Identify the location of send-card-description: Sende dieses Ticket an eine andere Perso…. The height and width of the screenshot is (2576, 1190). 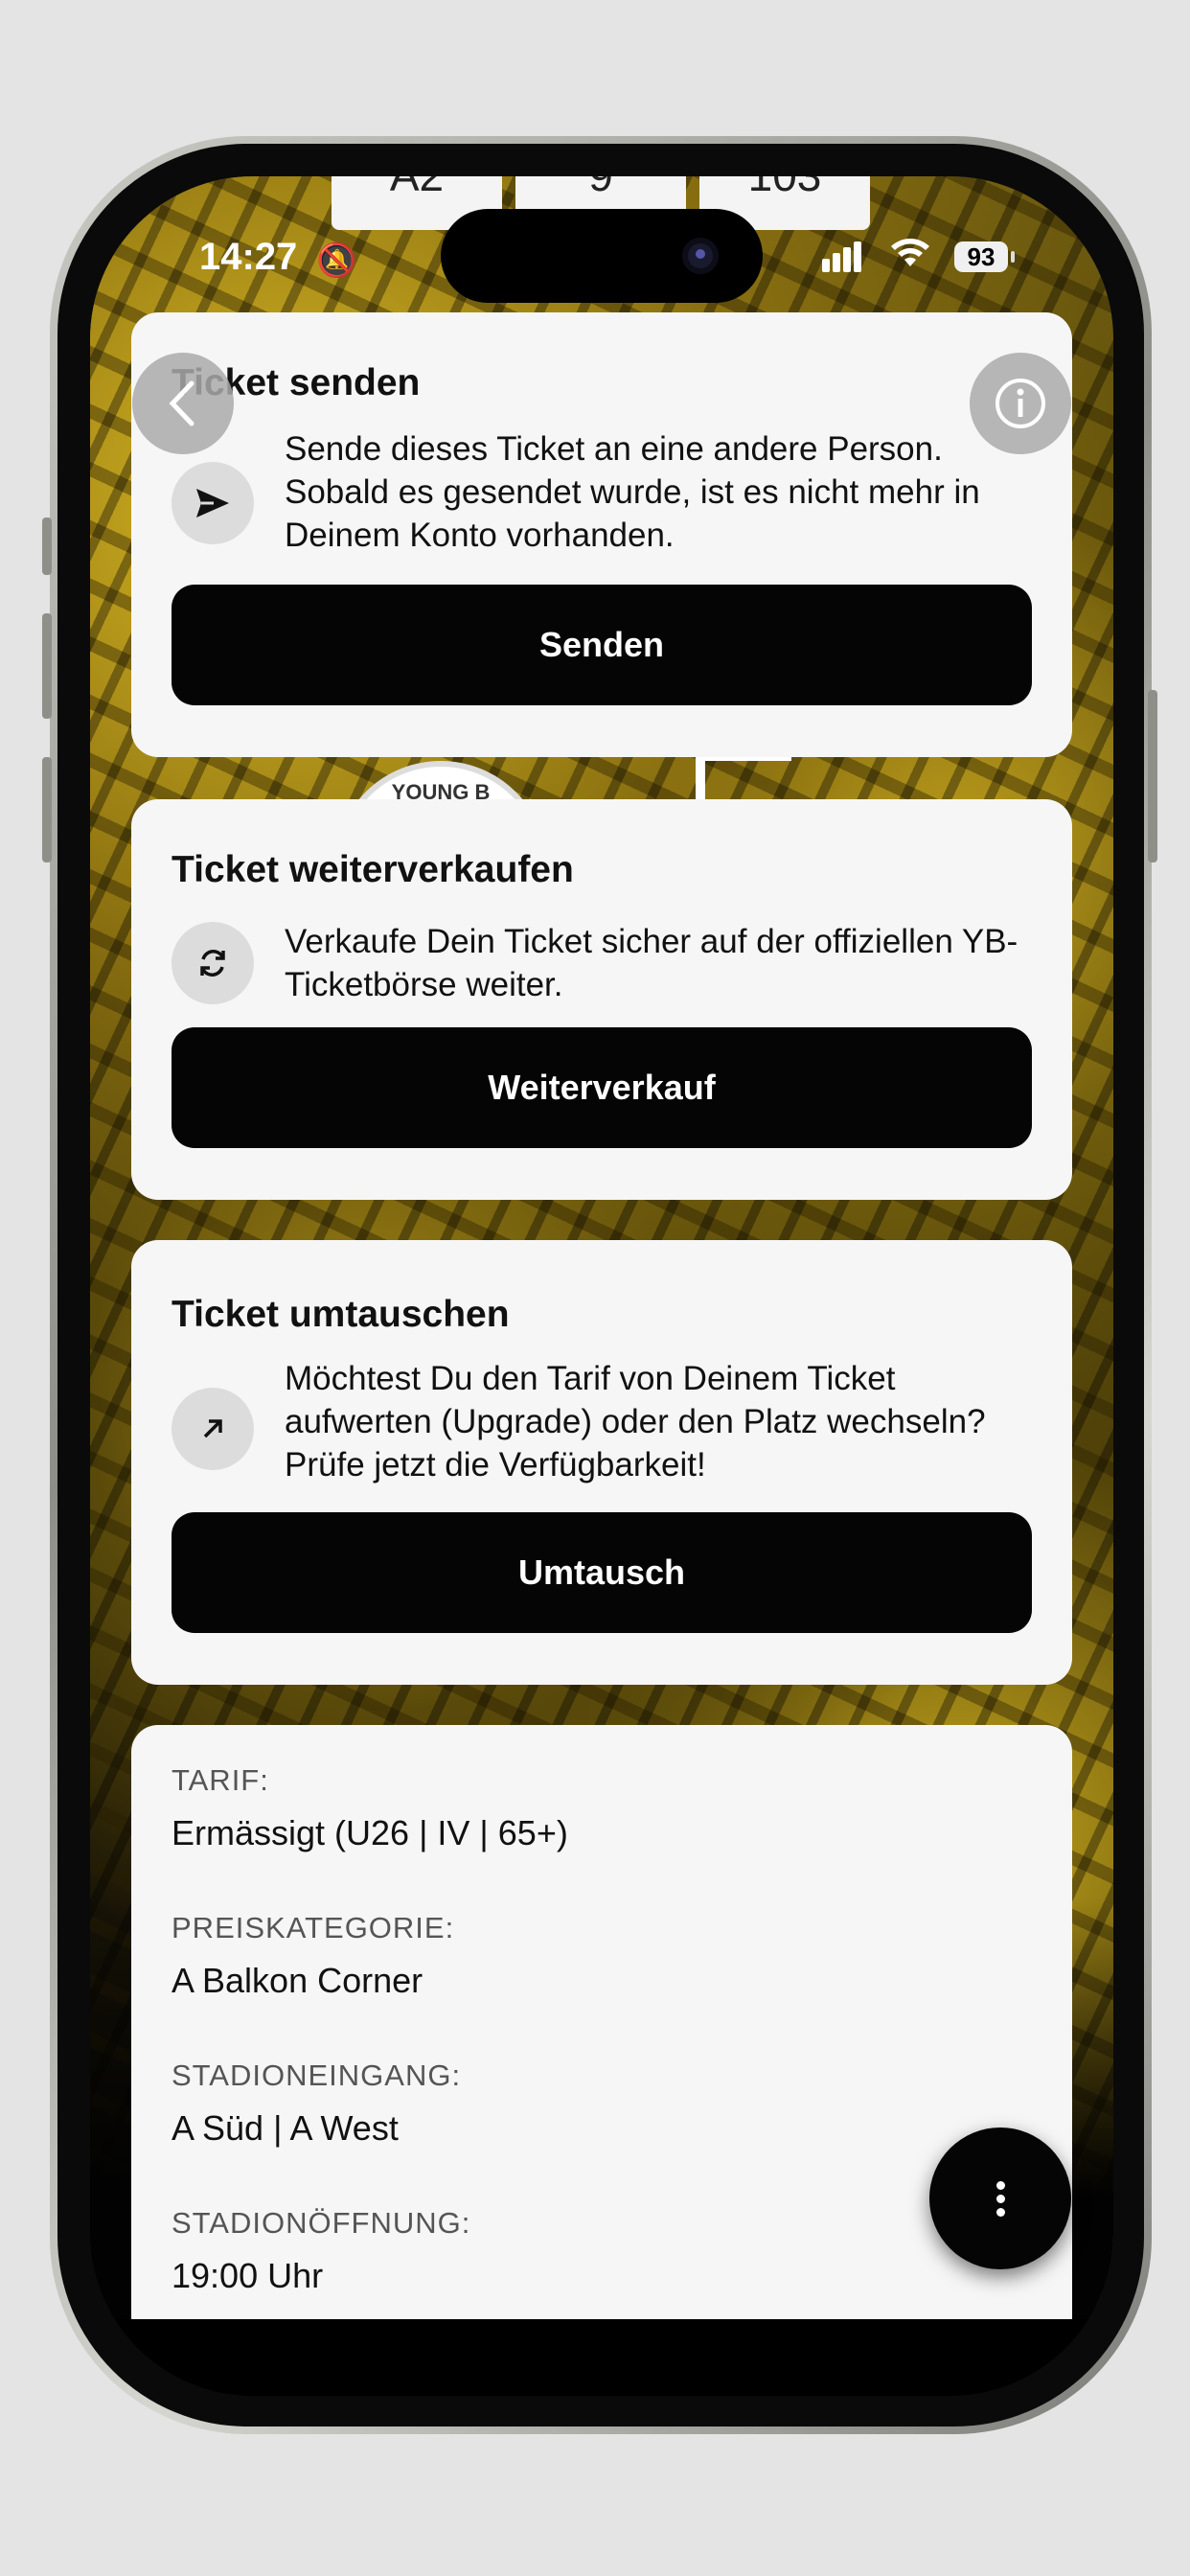
(633, 492).